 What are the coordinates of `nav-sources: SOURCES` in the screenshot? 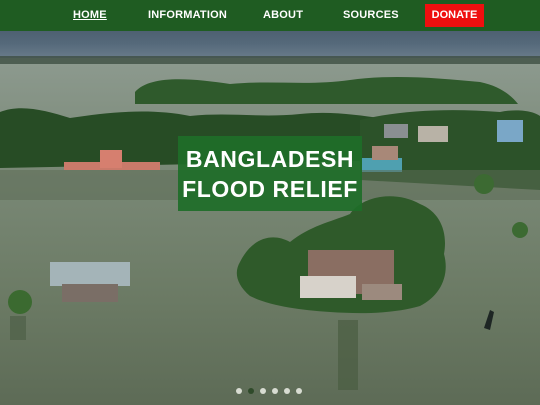 It's located at (371, 15).